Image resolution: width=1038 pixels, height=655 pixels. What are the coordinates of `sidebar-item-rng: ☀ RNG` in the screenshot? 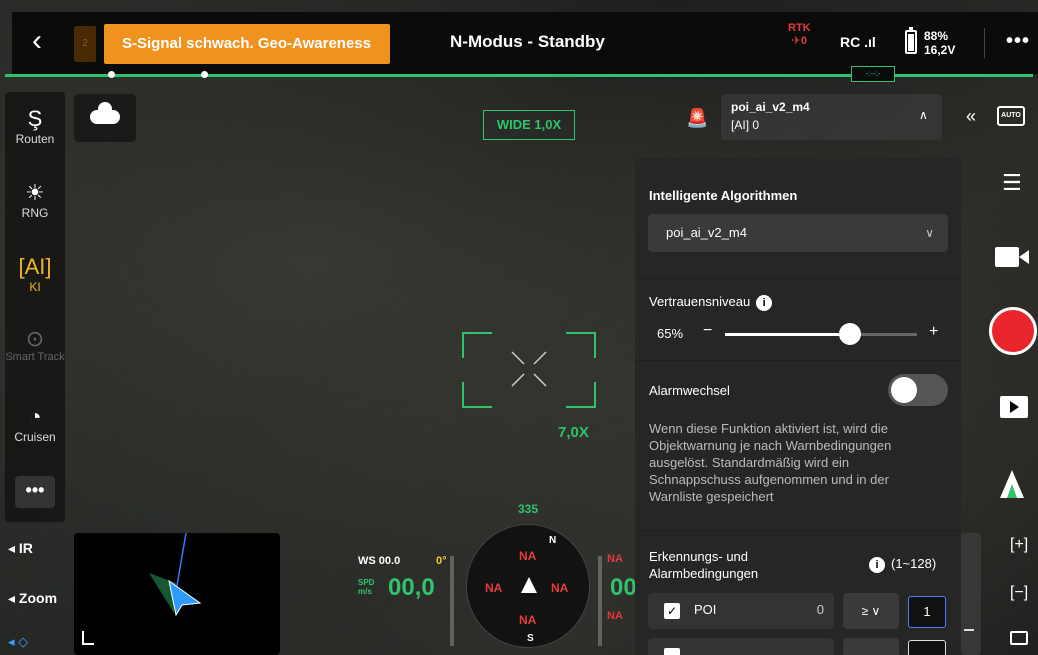 It's located at (35, 200).